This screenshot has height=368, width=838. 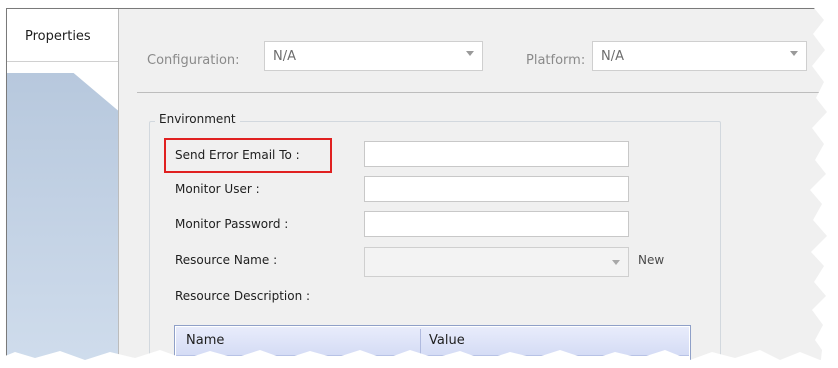 What do you see at coordinates (447, 340) in the screenshot?
I see `column-header-value: Value` at bounding box center [447, 340].